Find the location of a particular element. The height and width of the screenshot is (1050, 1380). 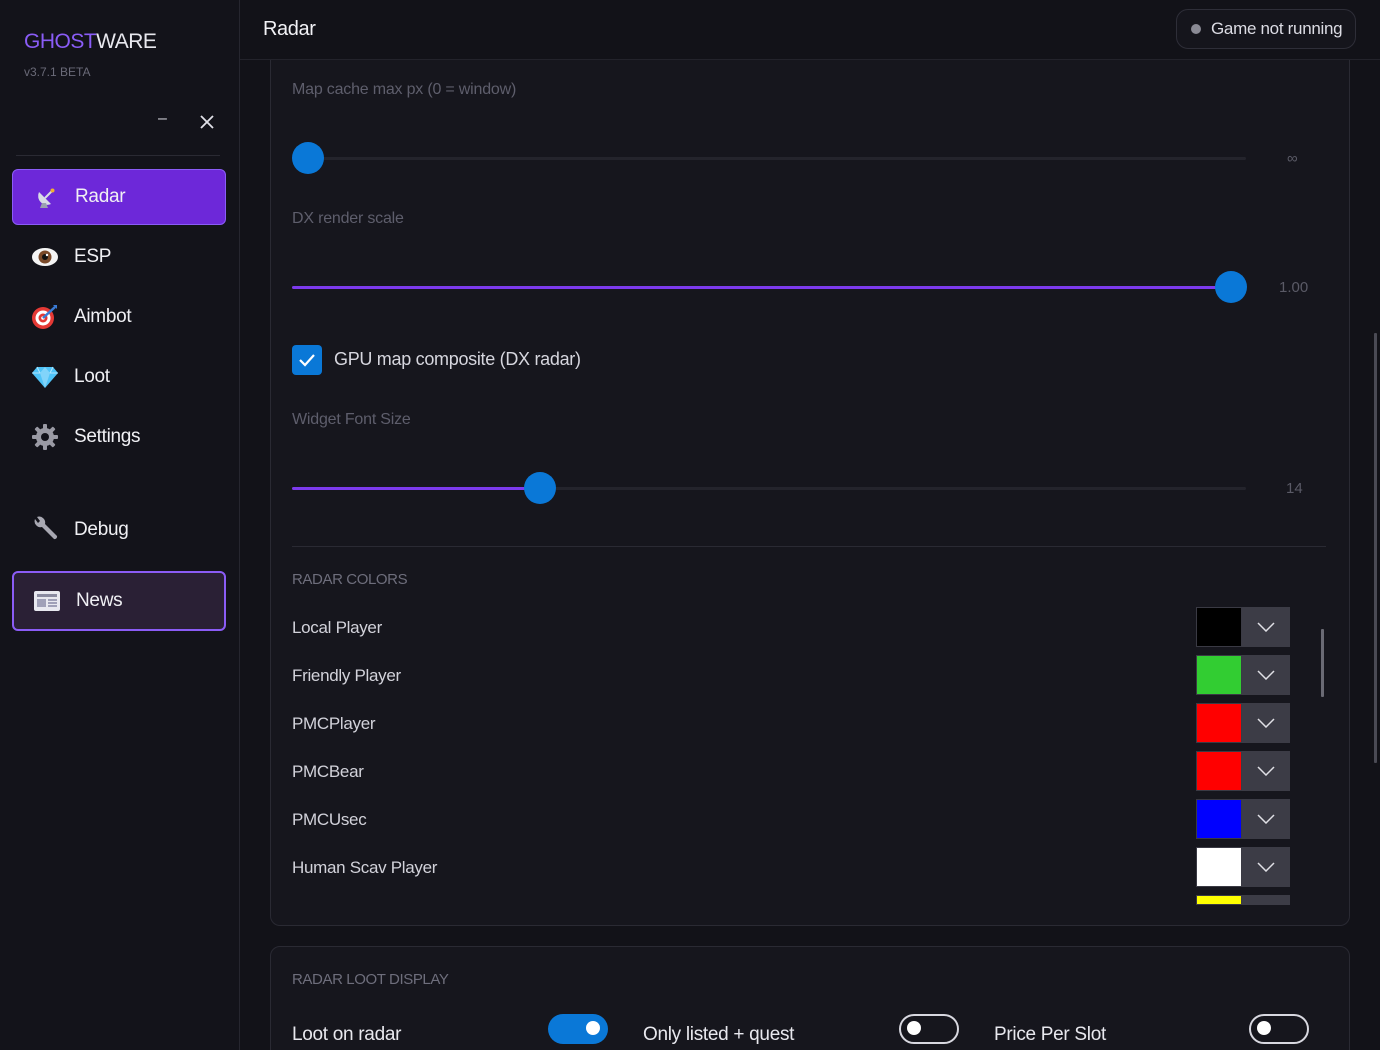

app-logo: GHOSTWARE is located at coordinates (90, 42).